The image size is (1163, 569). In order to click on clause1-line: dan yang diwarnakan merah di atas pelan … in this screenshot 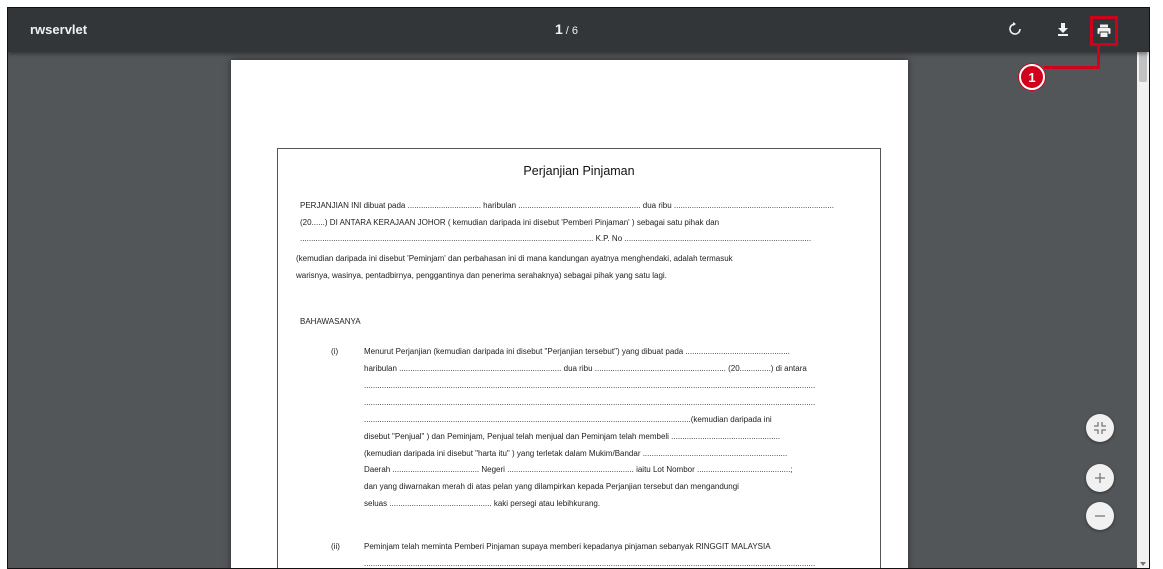, I will do `click(551, 486)`.